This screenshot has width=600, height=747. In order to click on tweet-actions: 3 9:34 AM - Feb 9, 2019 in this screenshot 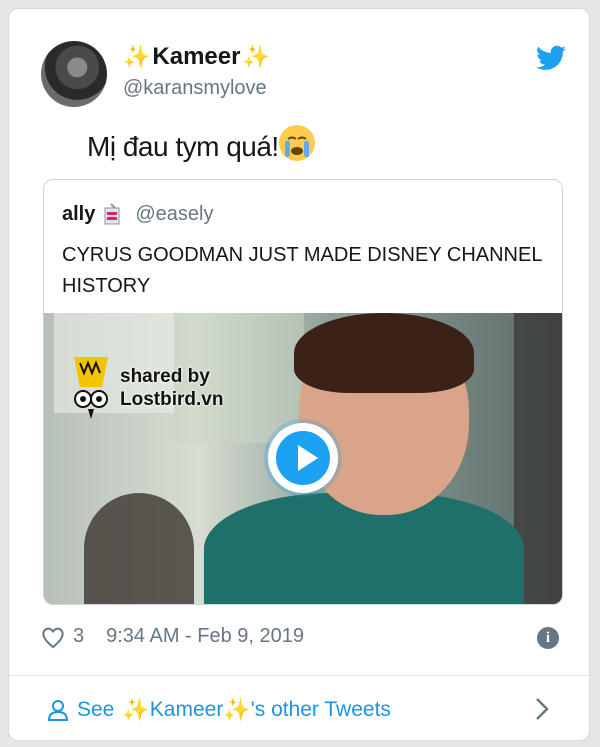, I will do `click(172, 636)`.